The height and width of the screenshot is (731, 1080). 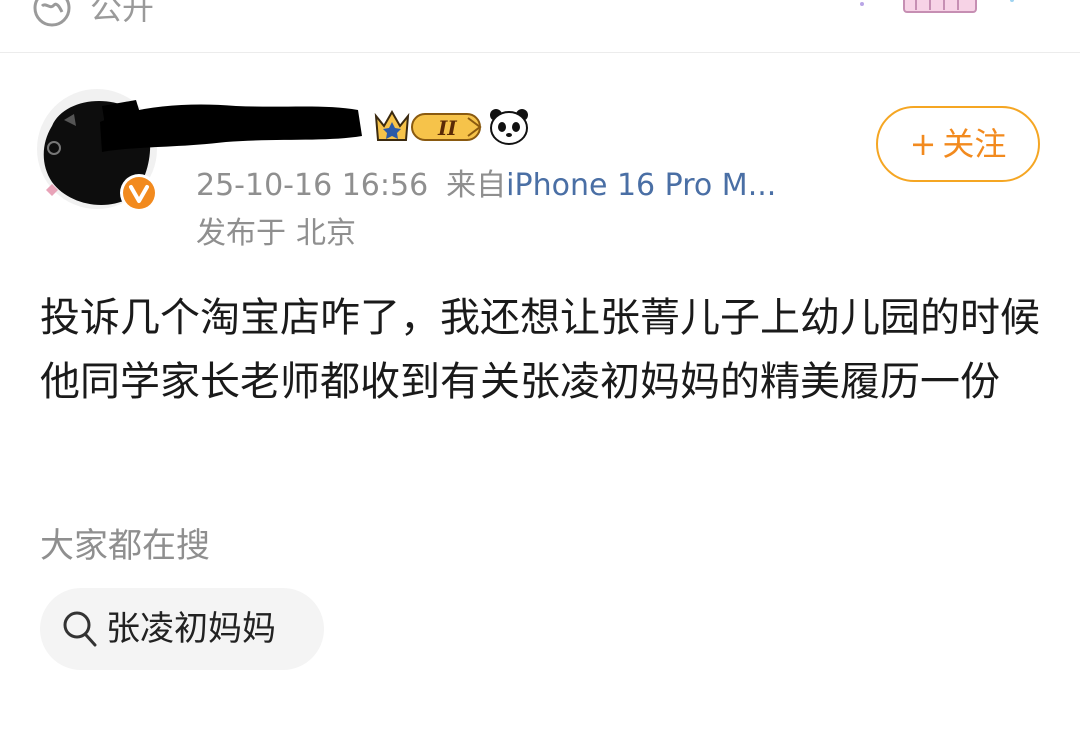 What do you see at coordinates (52, 13) in the screenshot?
I see `globe-icon` at bounding box center [52, 13].